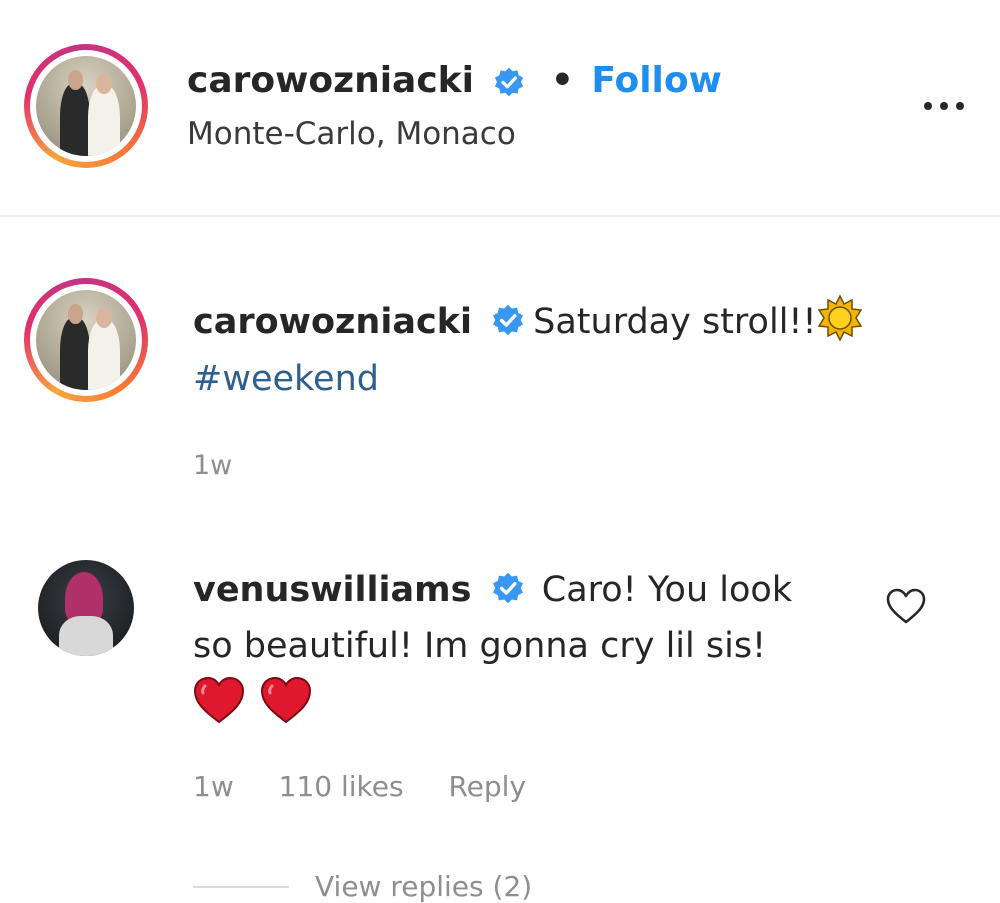 This screenshot has height=903, width=1000. I want to click on post-header-user: carowozniacki • Follow, so click(454, 81).